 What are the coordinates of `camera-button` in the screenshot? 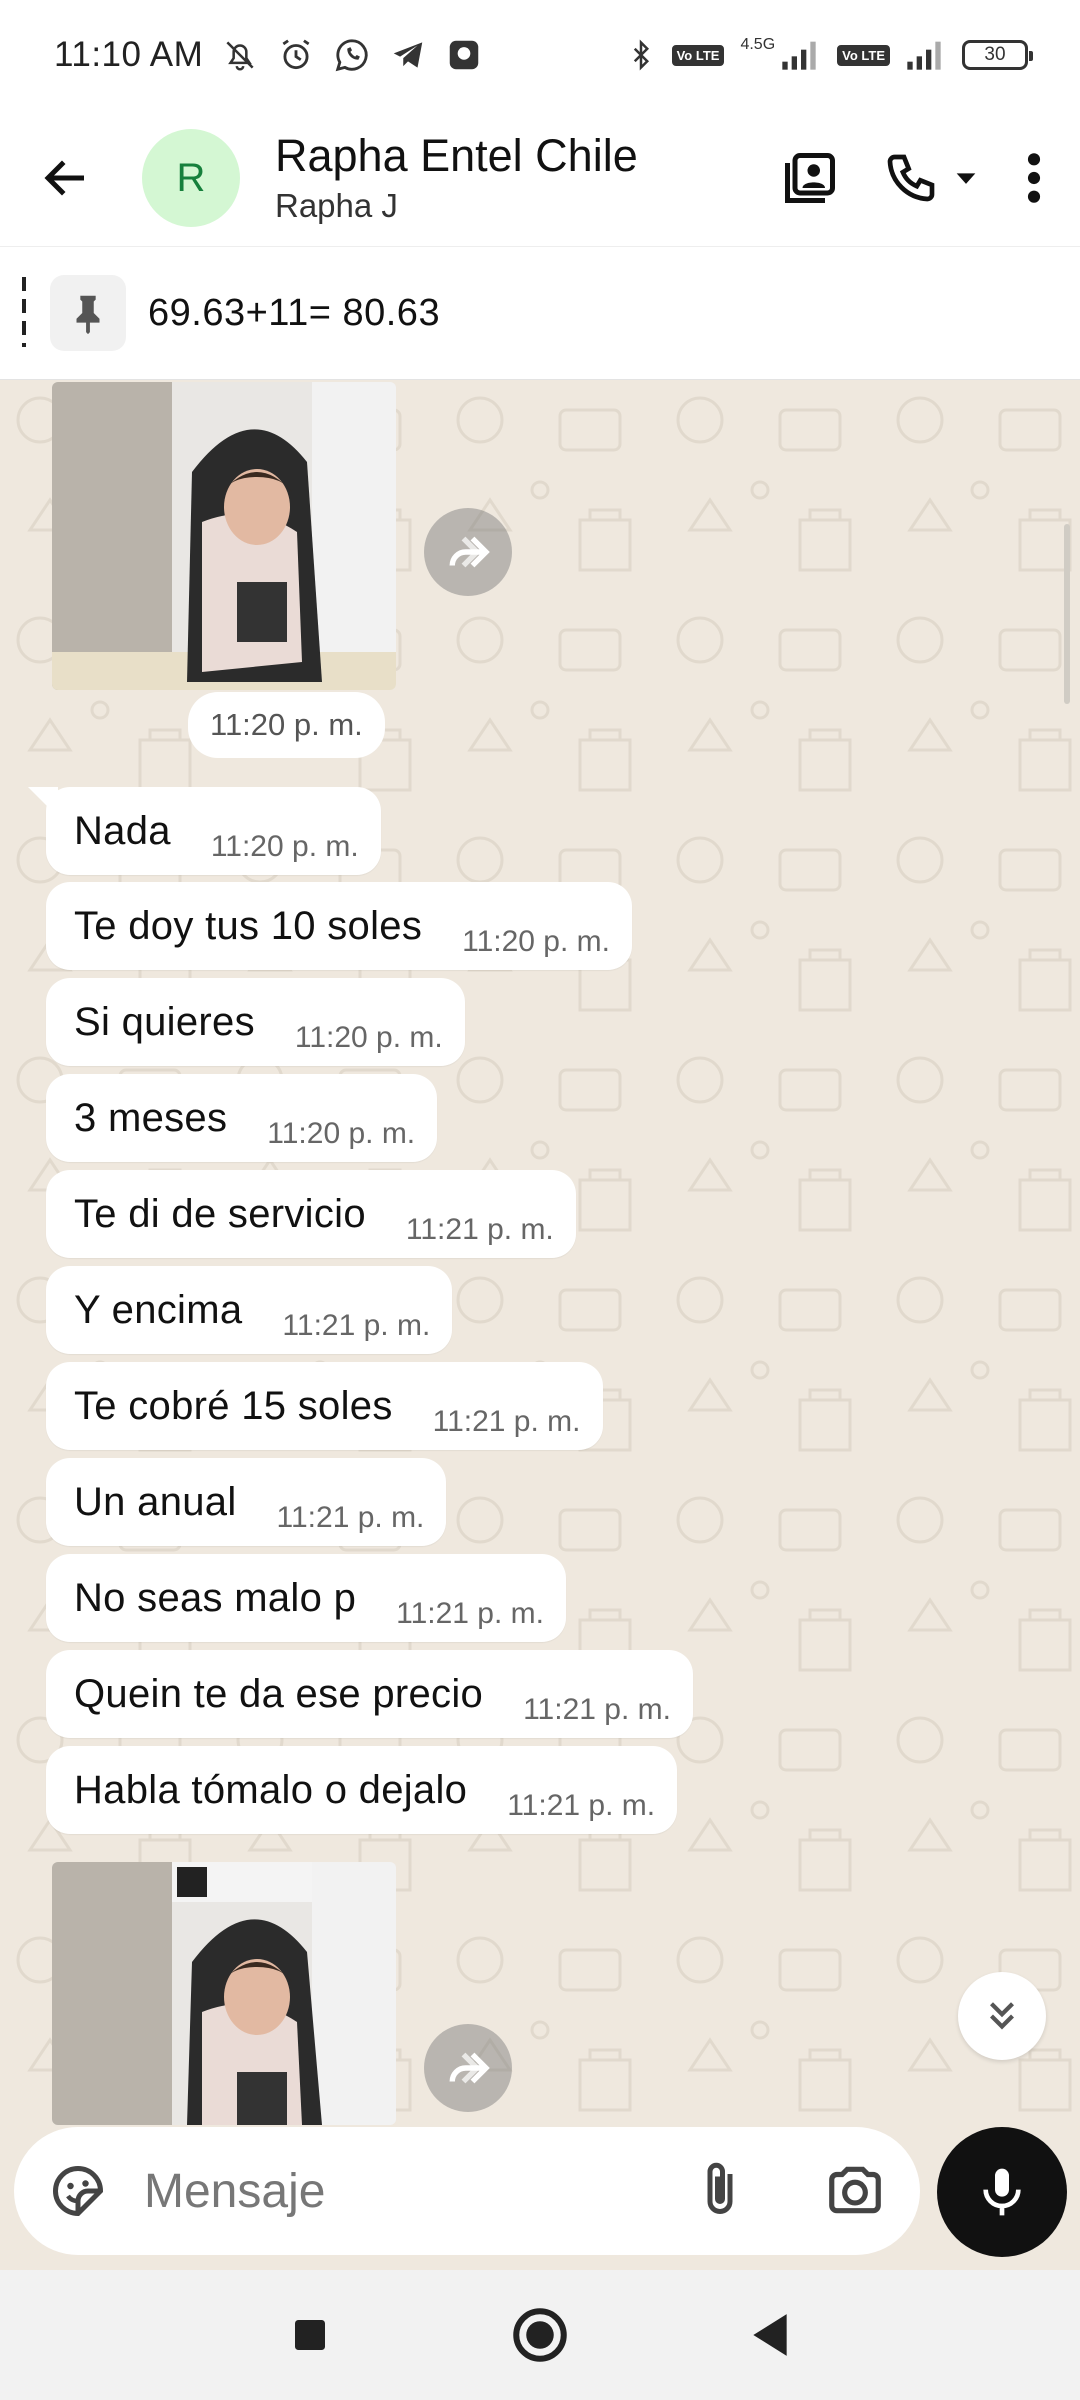 It's located at (855, 2192).